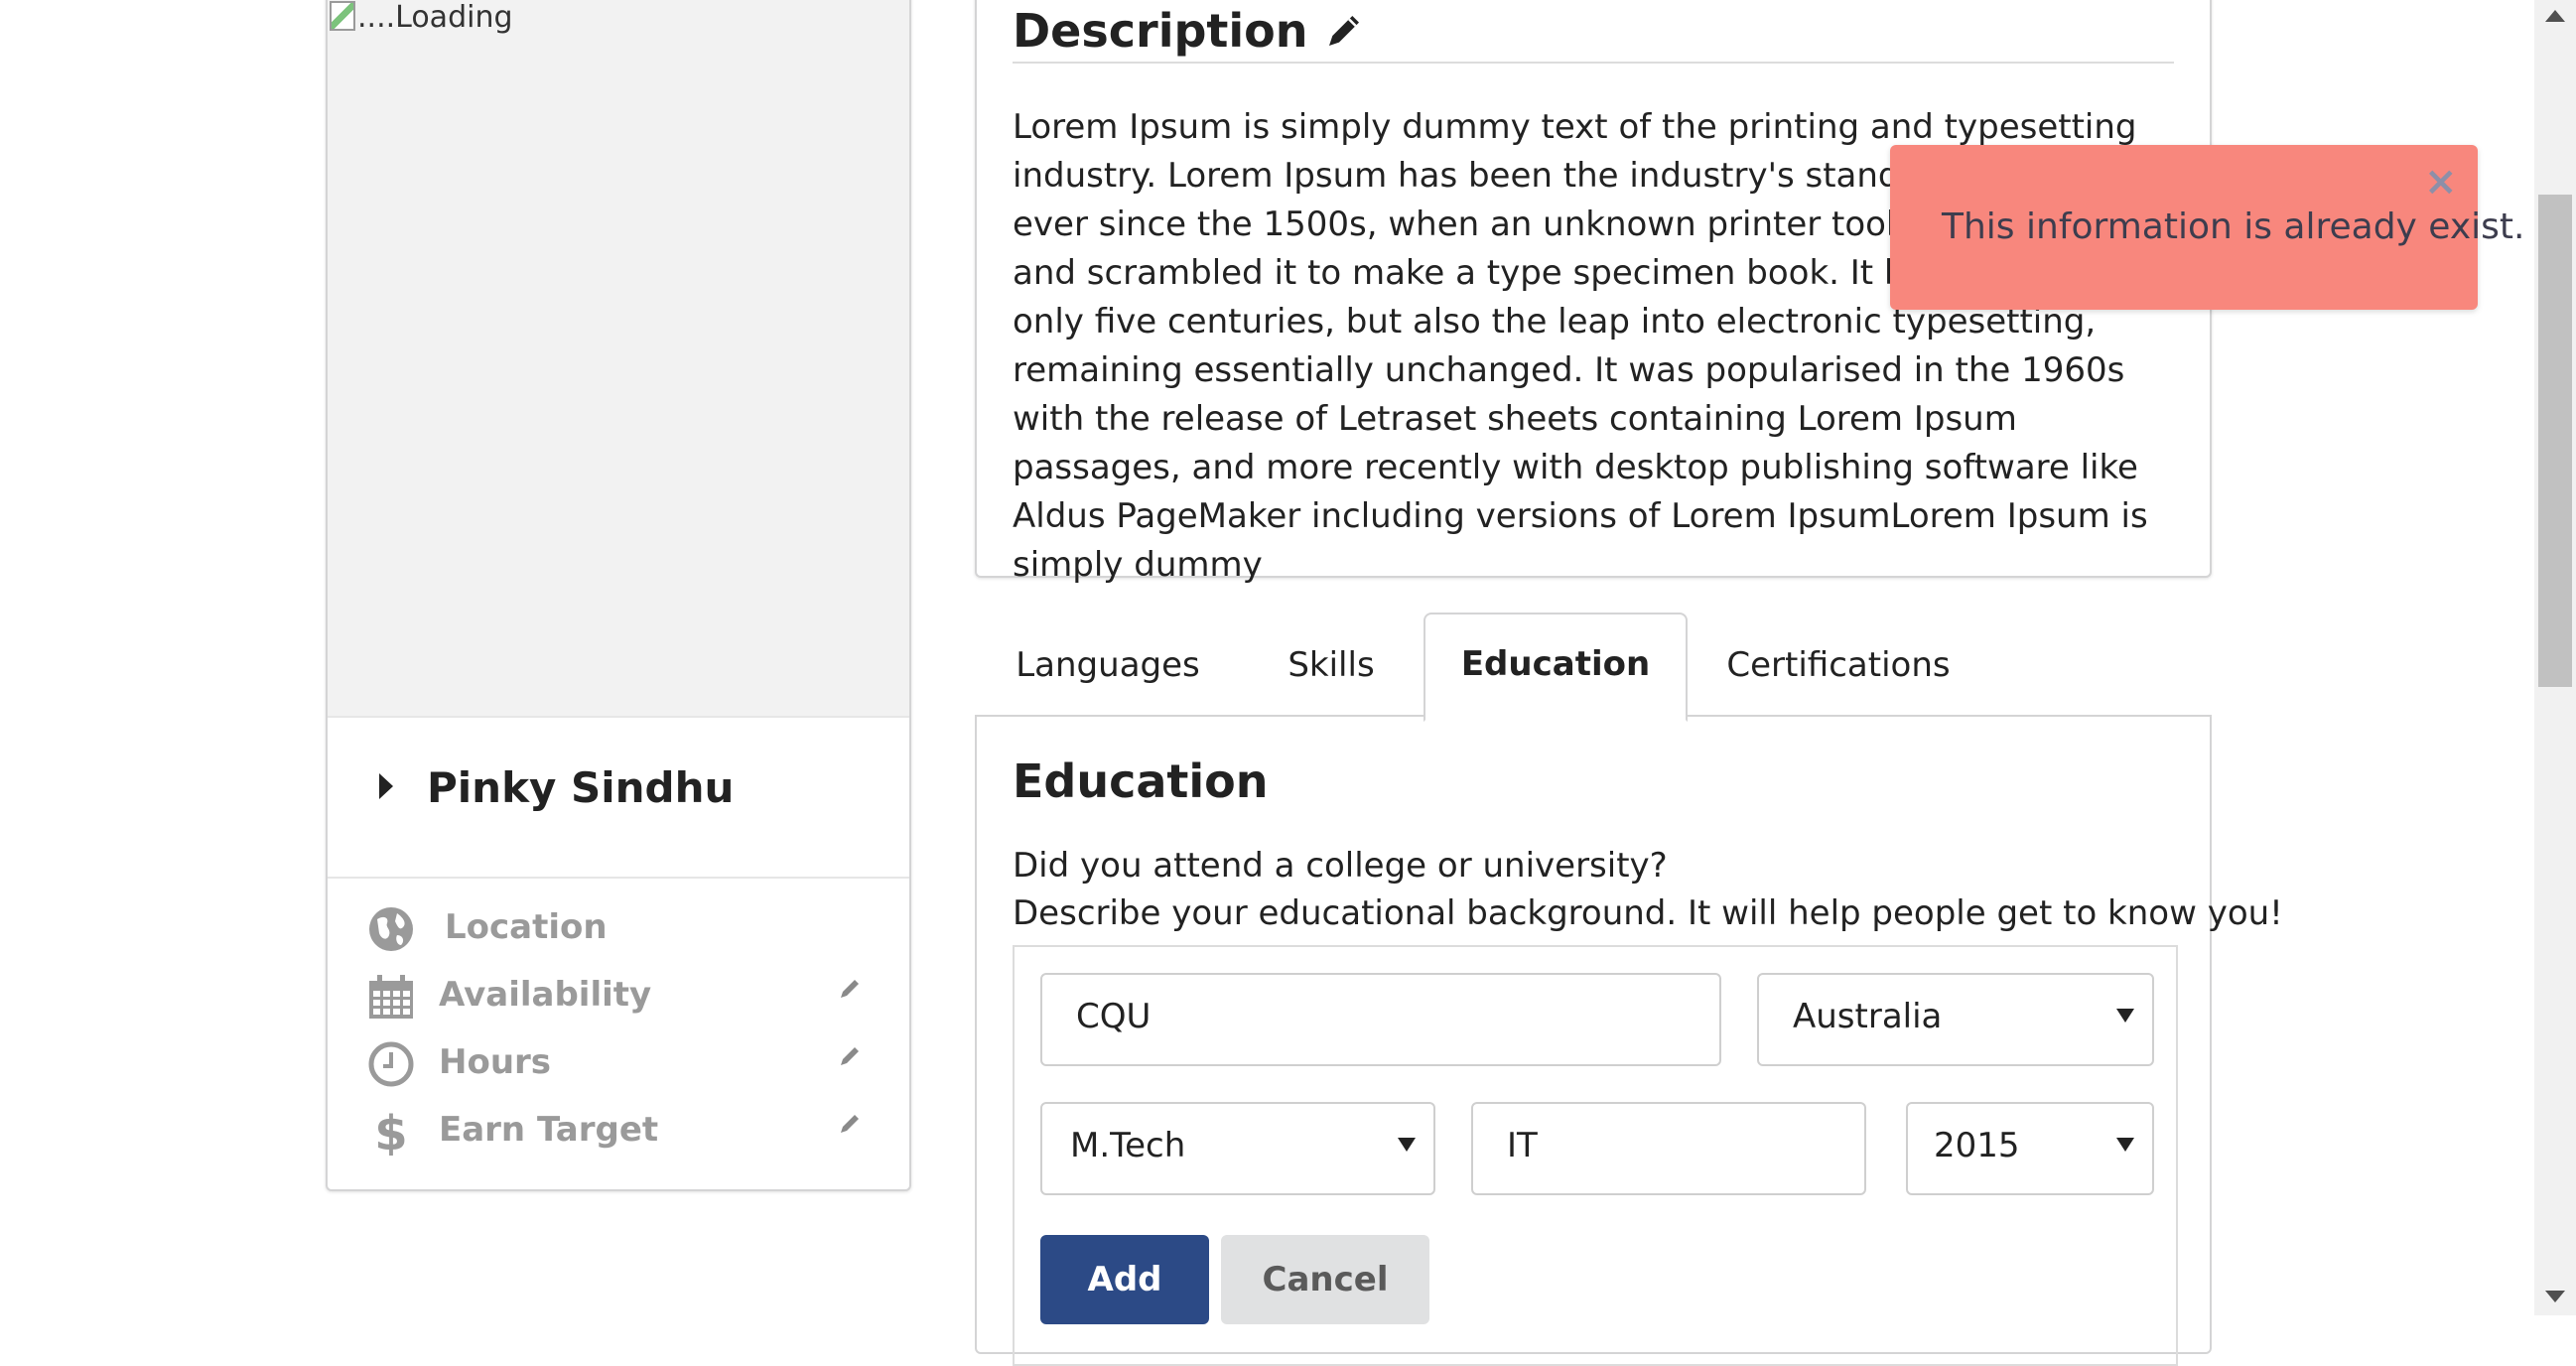  I want to click on tab-languages: Languages, so click(1108, 665).